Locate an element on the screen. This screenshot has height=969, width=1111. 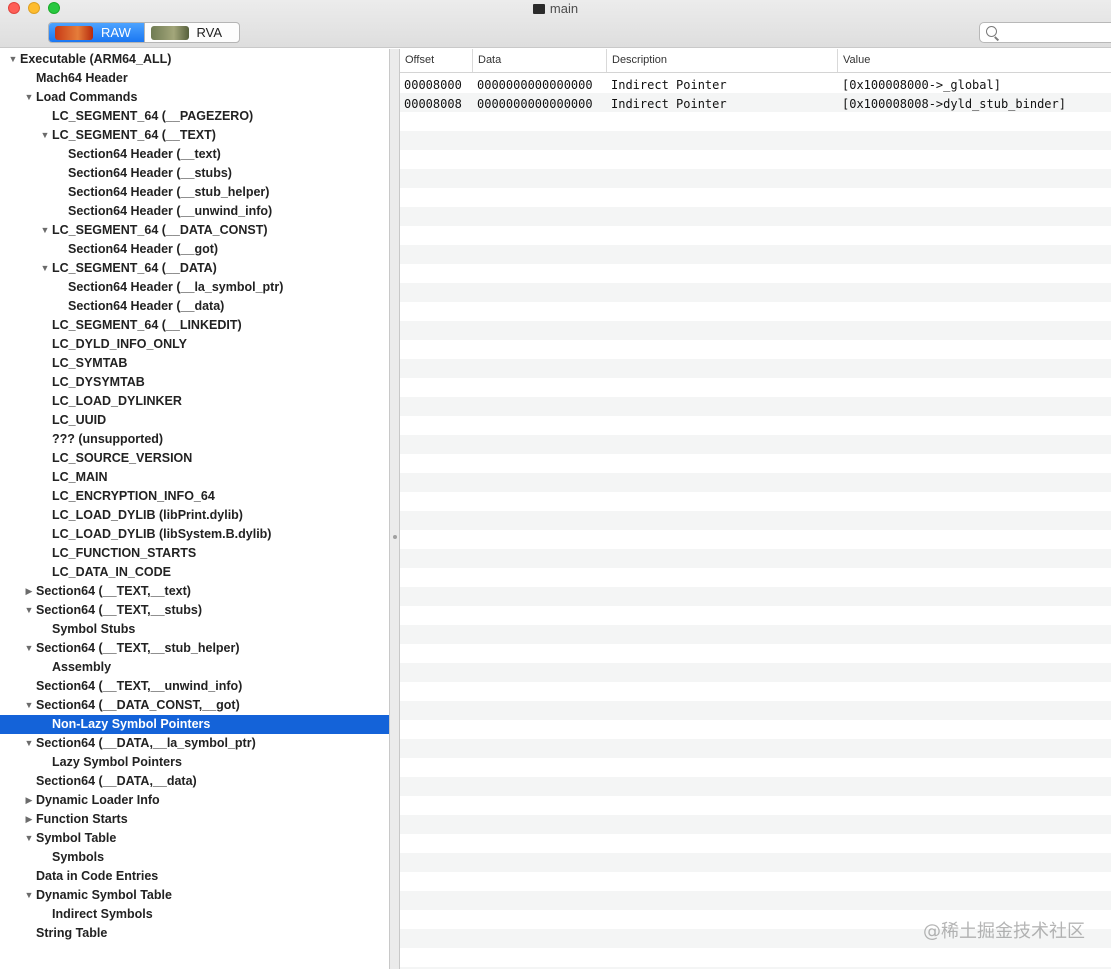
tree-item: LC_SEGMENT_64 (__LINKEDIT) is located at coordinates (194, 325).